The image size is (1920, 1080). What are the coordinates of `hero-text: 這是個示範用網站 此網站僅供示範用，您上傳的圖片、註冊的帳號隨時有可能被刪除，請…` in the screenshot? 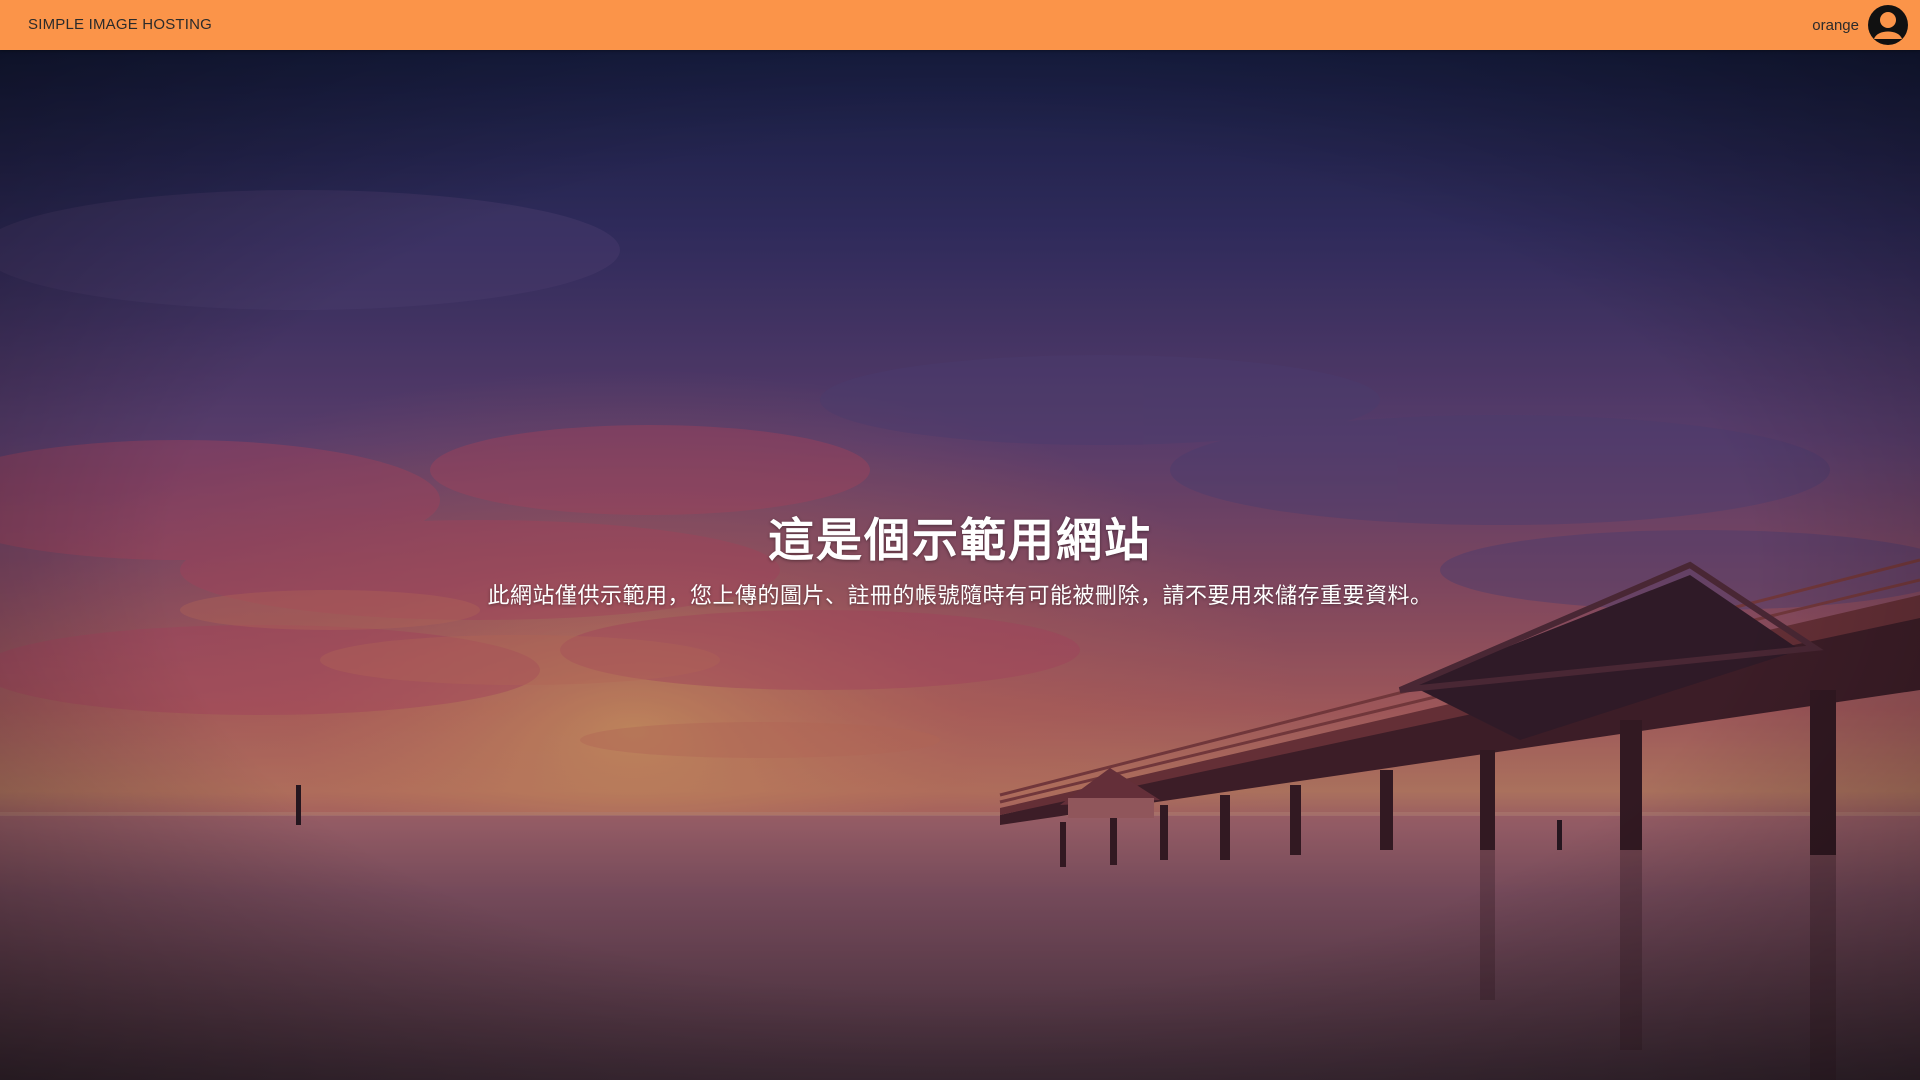 It's located at (960, 561).